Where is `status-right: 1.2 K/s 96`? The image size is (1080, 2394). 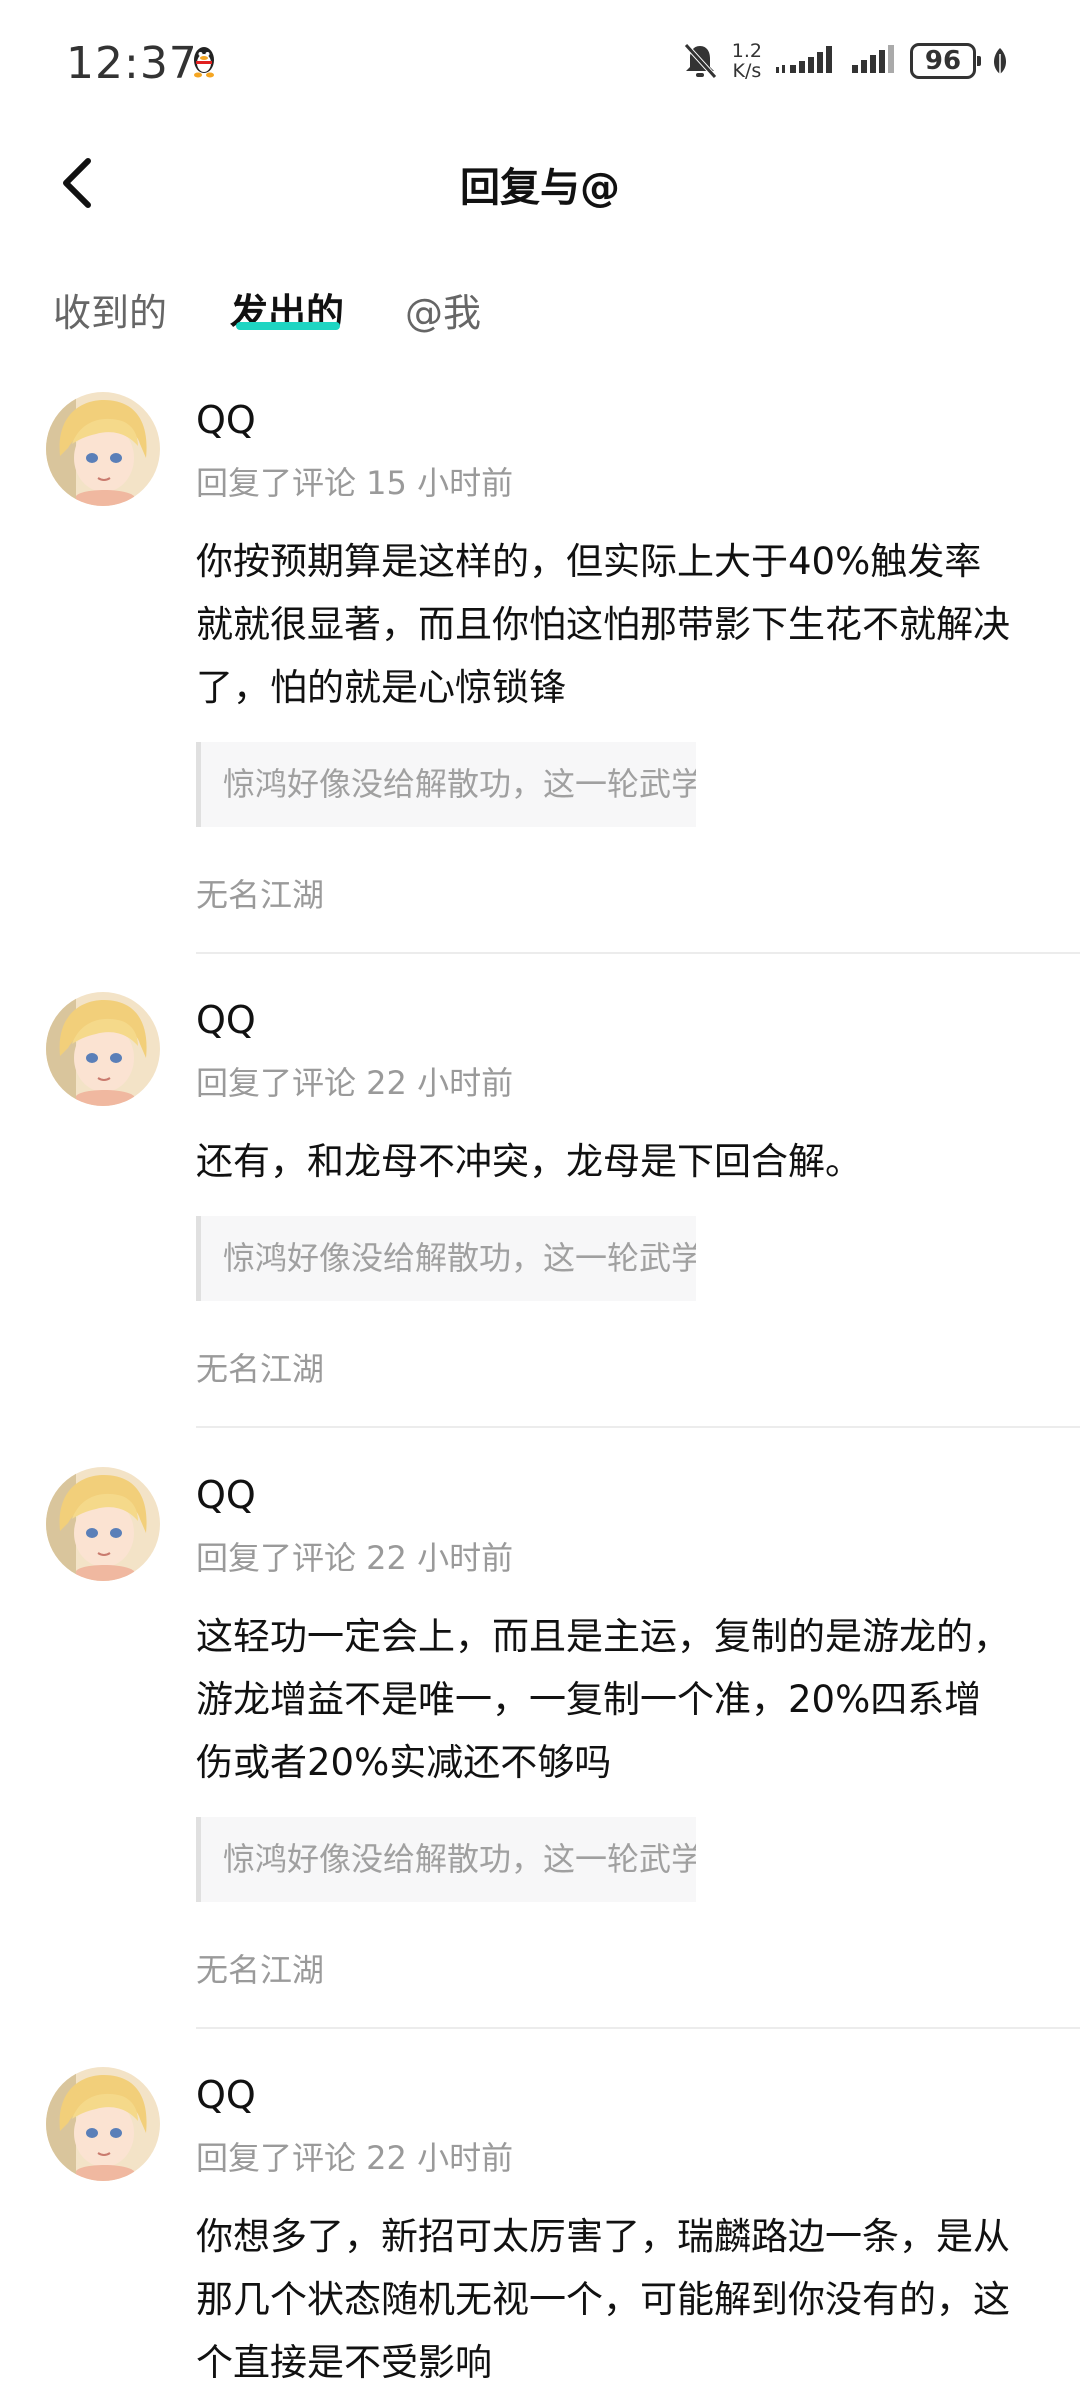 status-right: 1.2 K/s 96 is located at coordinates (846, 61).